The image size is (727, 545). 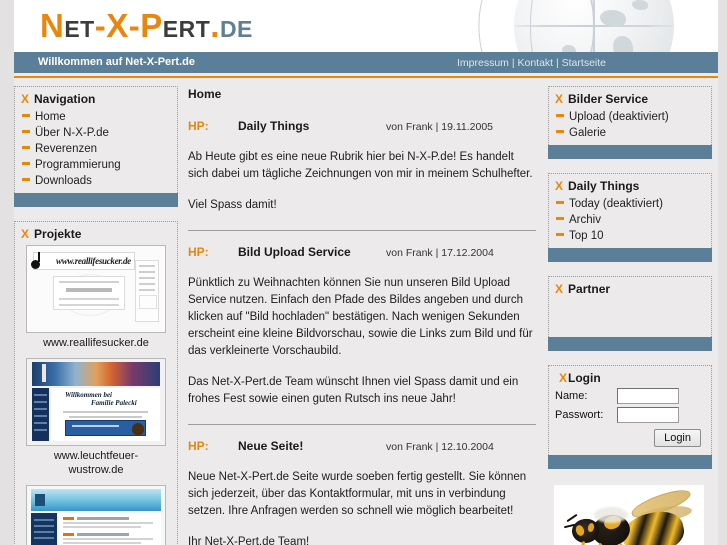 I want to click on sidebar-item-label: Home, so click(x=50, y=117).